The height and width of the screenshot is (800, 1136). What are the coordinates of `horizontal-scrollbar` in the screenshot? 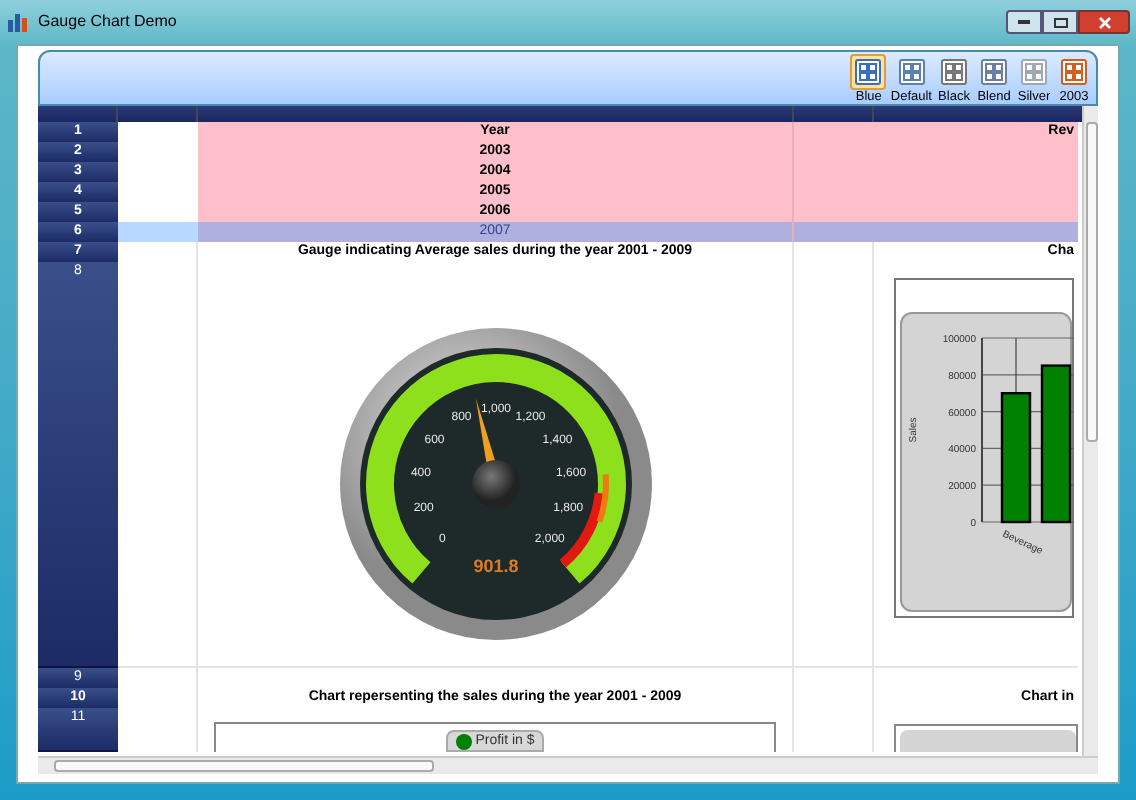 It's located at (568, 765).